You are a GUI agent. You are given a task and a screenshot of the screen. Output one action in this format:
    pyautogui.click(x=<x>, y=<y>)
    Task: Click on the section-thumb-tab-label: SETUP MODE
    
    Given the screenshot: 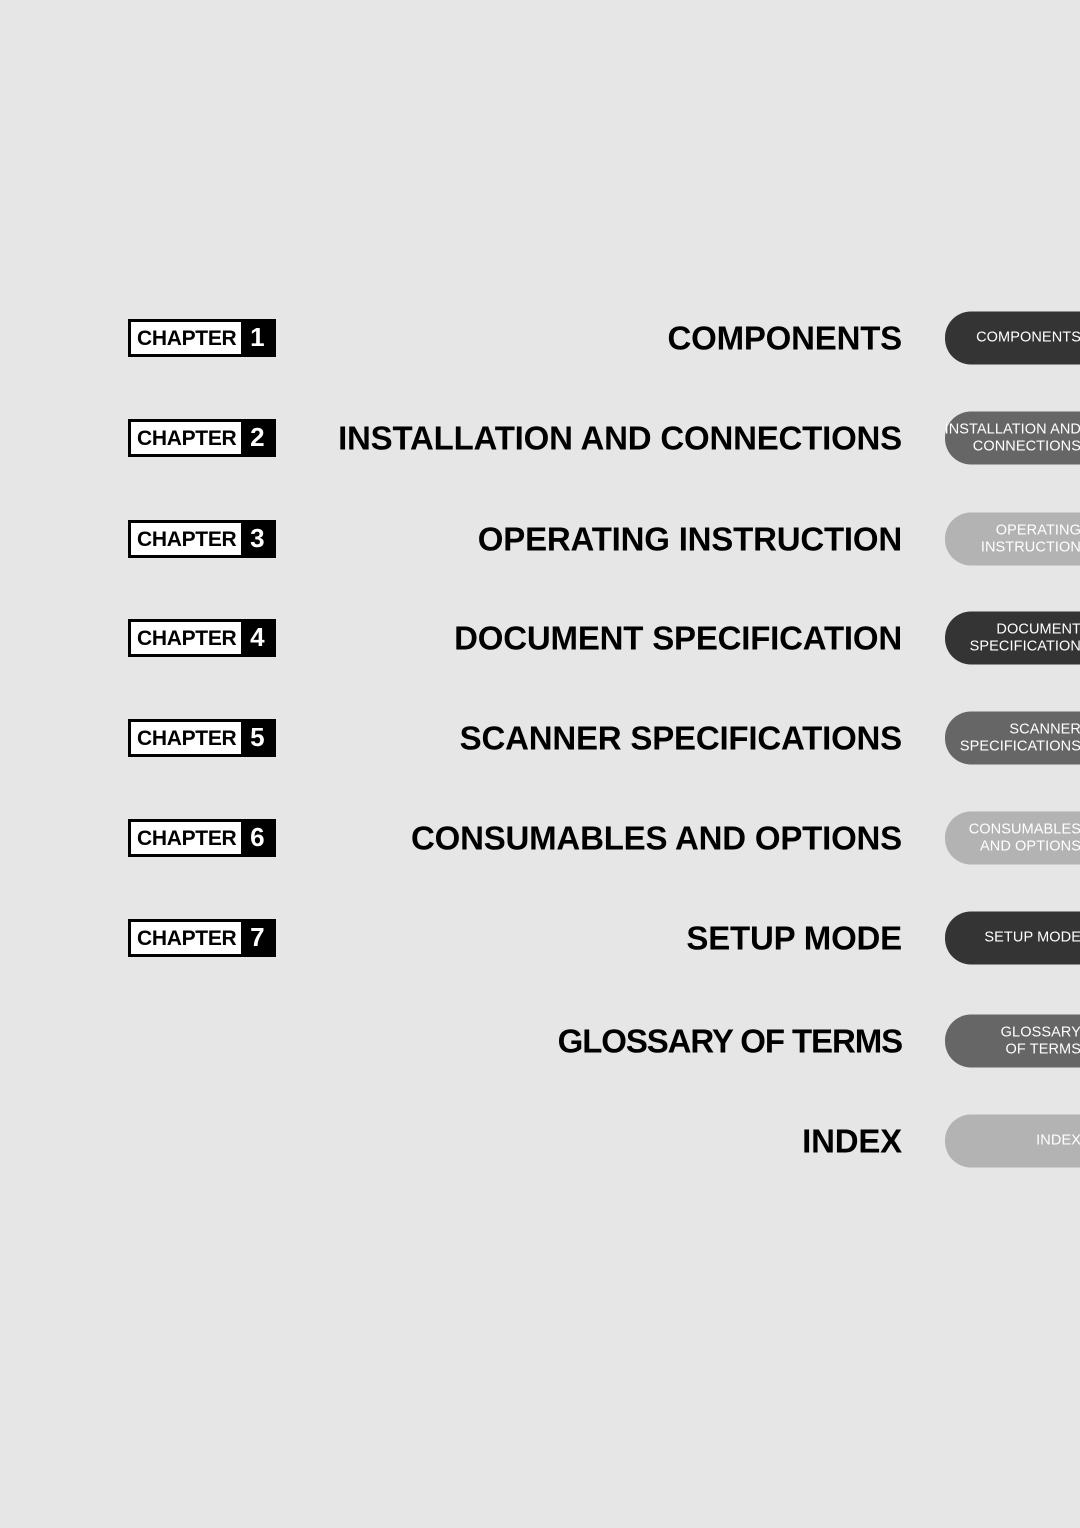 What is the action you would take?
    pyautogui.click(x=1032, y=937)
    